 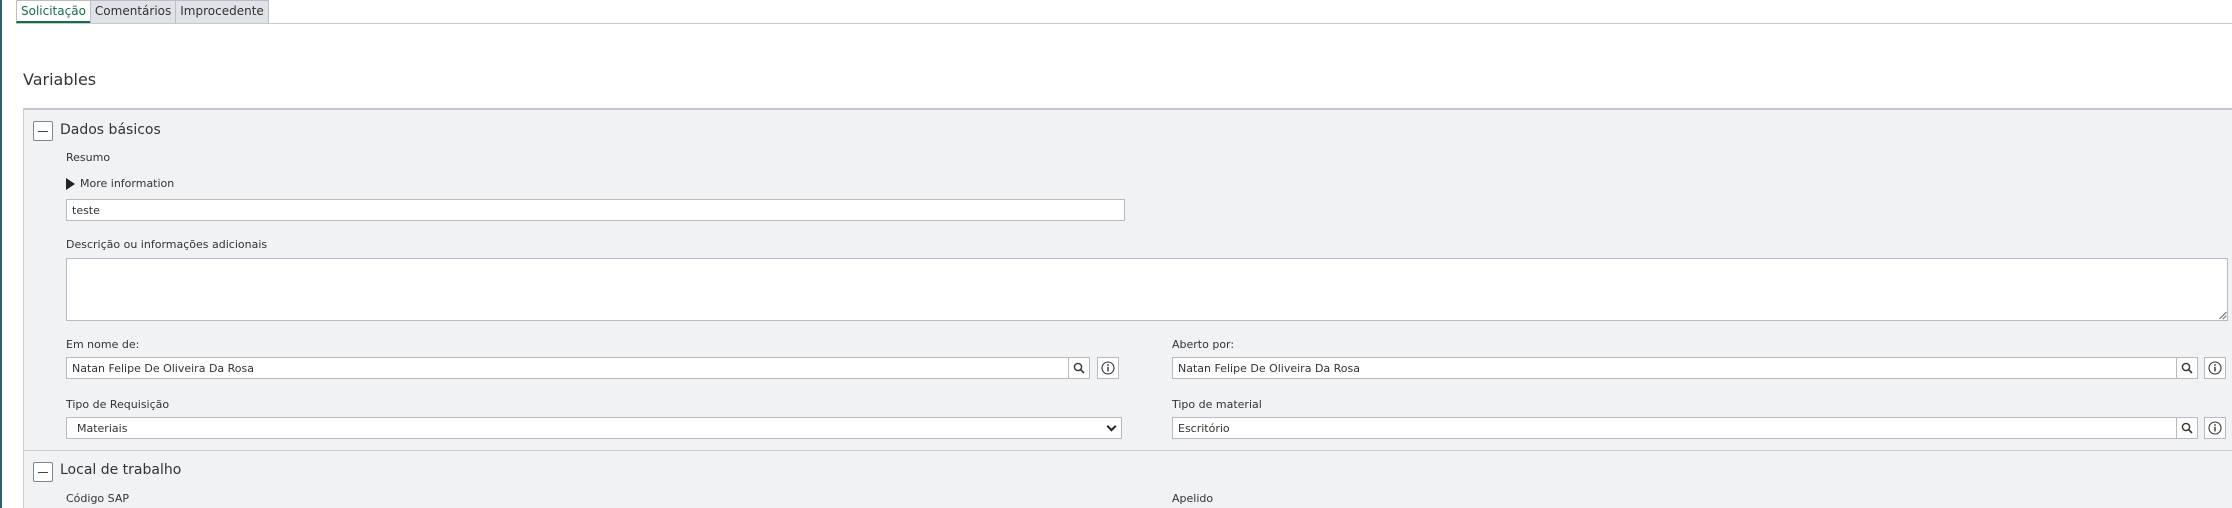 What do you see at coordinates (133, 11) in the screenshot?
I see `tab-comentarios: Comentários` at bounding box center [133, 11].